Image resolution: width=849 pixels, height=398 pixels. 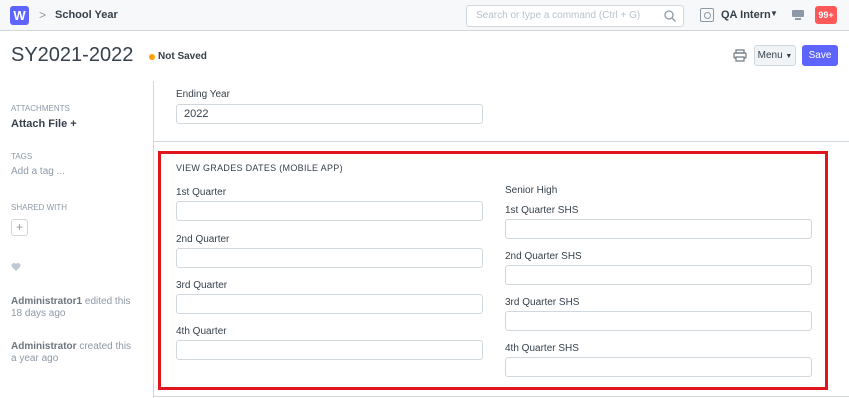 I want to click on save-button: Save, so click(x=820, y=55).